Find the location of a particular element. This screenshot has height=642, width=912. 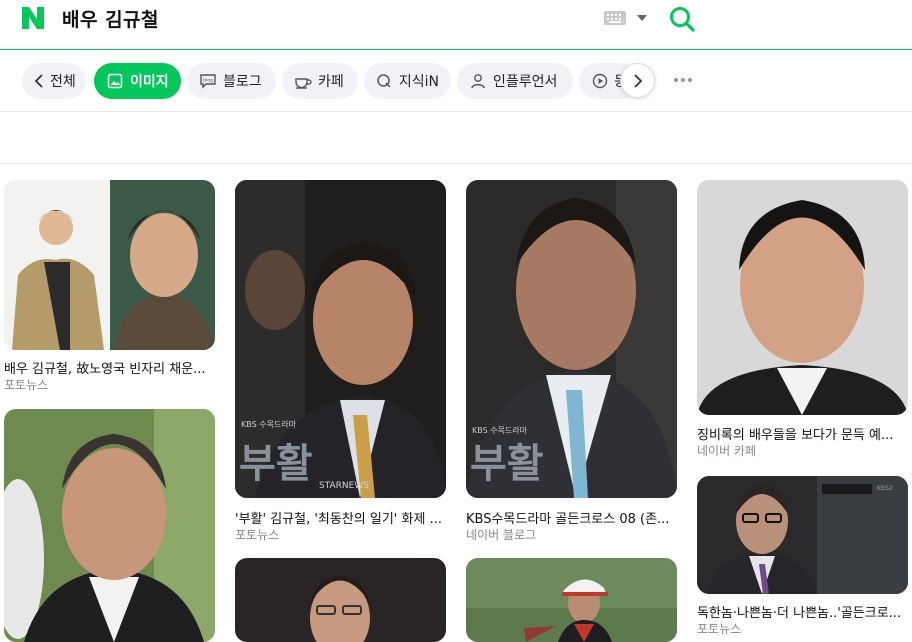

tab-all: 전체 is located at coordinates (54, 81).